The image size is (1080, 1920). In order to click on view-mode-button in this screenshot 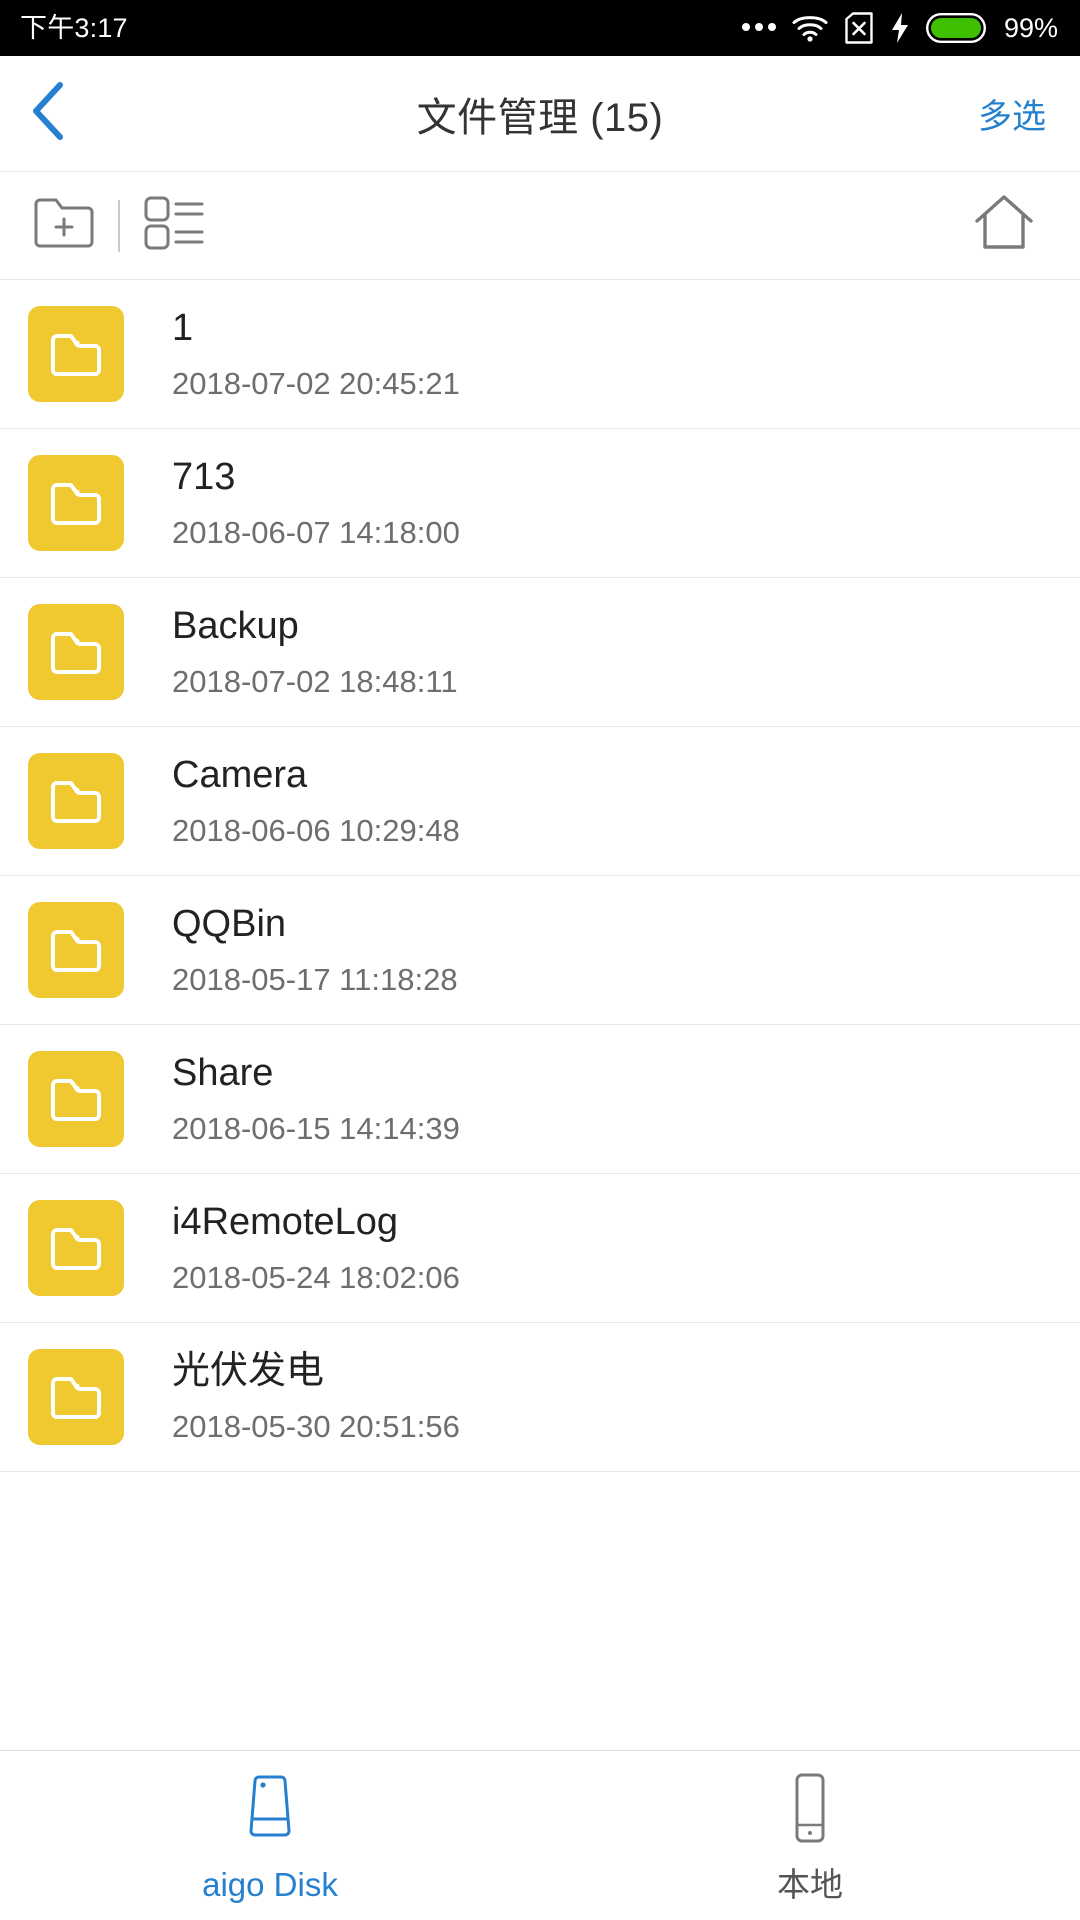, I will do `click(174, 226)`.